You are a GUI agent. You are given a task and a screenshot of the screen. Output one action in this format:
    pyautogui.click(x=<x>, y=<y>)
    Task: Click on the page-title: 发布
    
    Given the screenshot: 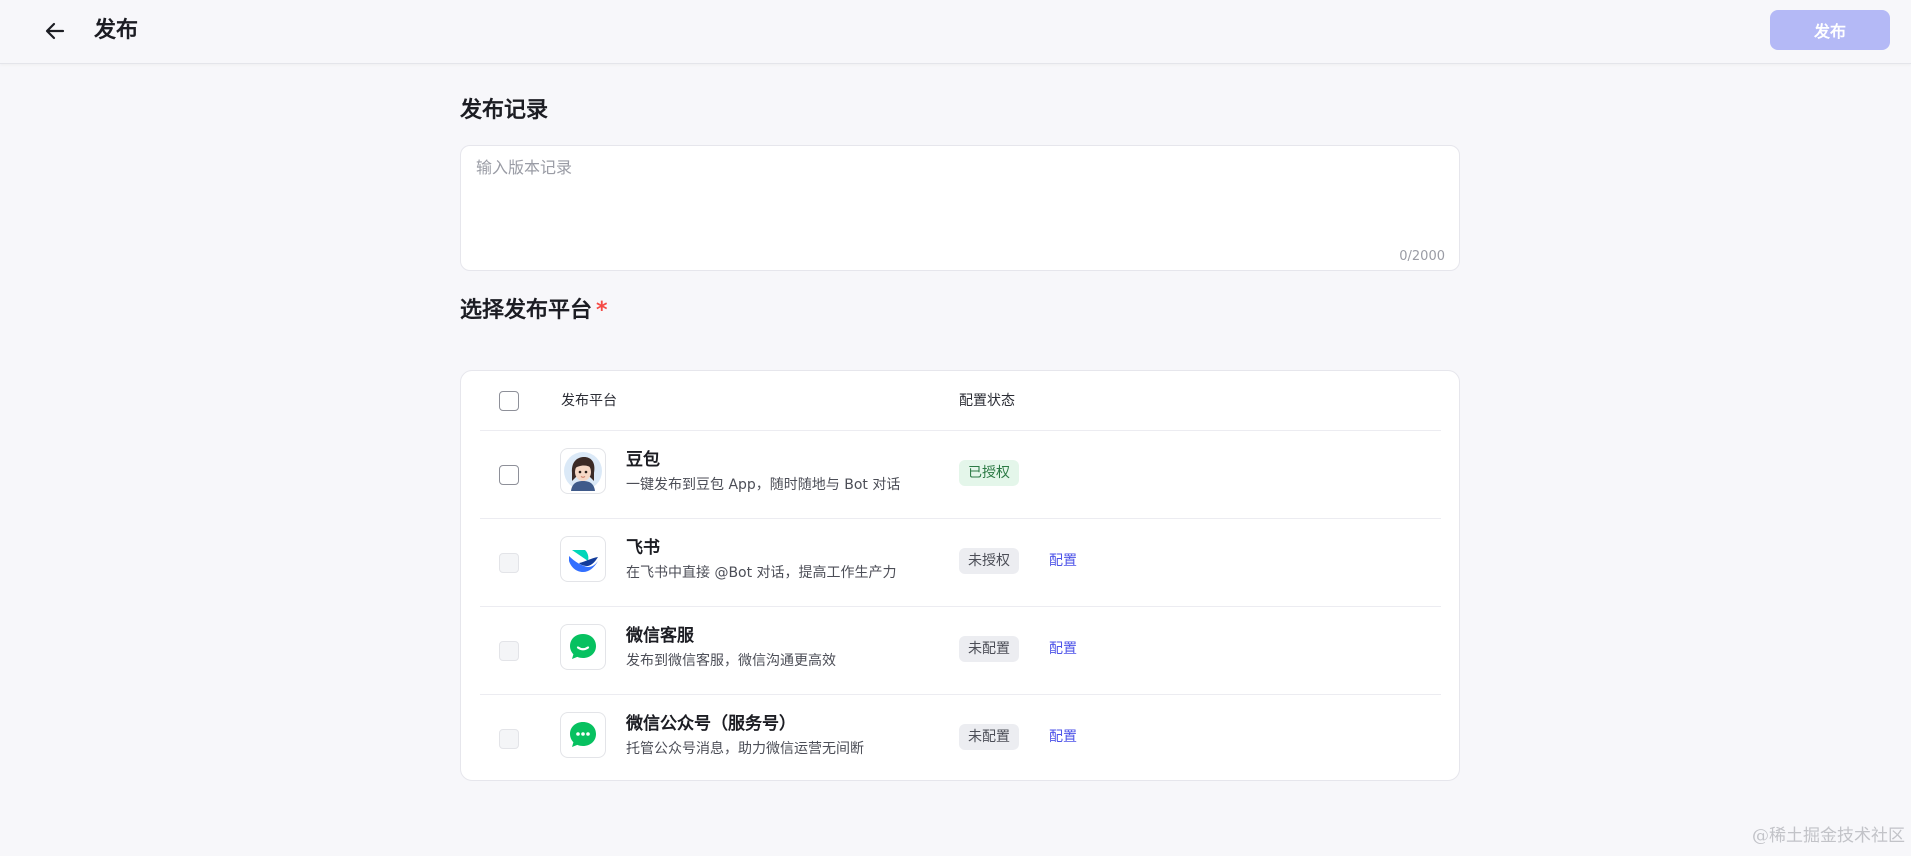 What is the action you would take?
    pyautogui.click(x=116, y=30)
    